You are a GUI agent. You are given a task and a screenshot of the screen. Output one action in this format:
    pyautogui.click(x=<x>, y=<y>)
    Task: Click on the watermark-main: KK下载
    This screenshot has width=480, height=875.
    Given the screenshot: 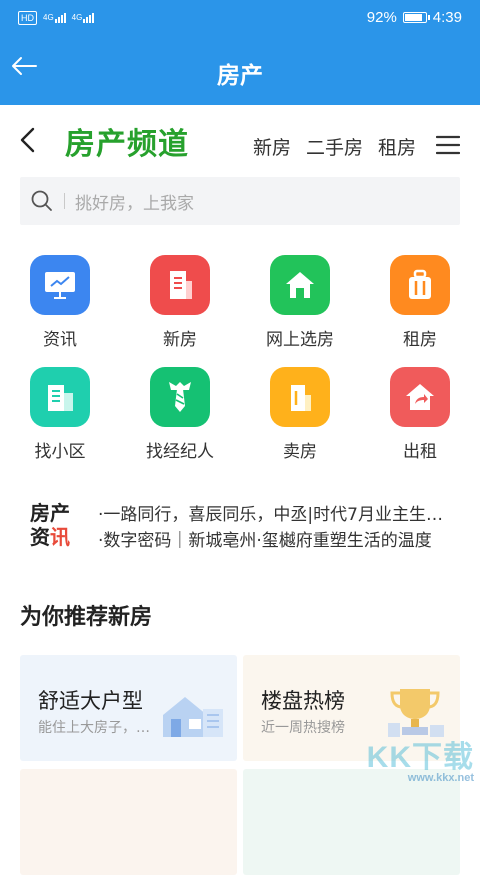 What is the action you would take?
    pyautogui.click(x=420, y=757)
    